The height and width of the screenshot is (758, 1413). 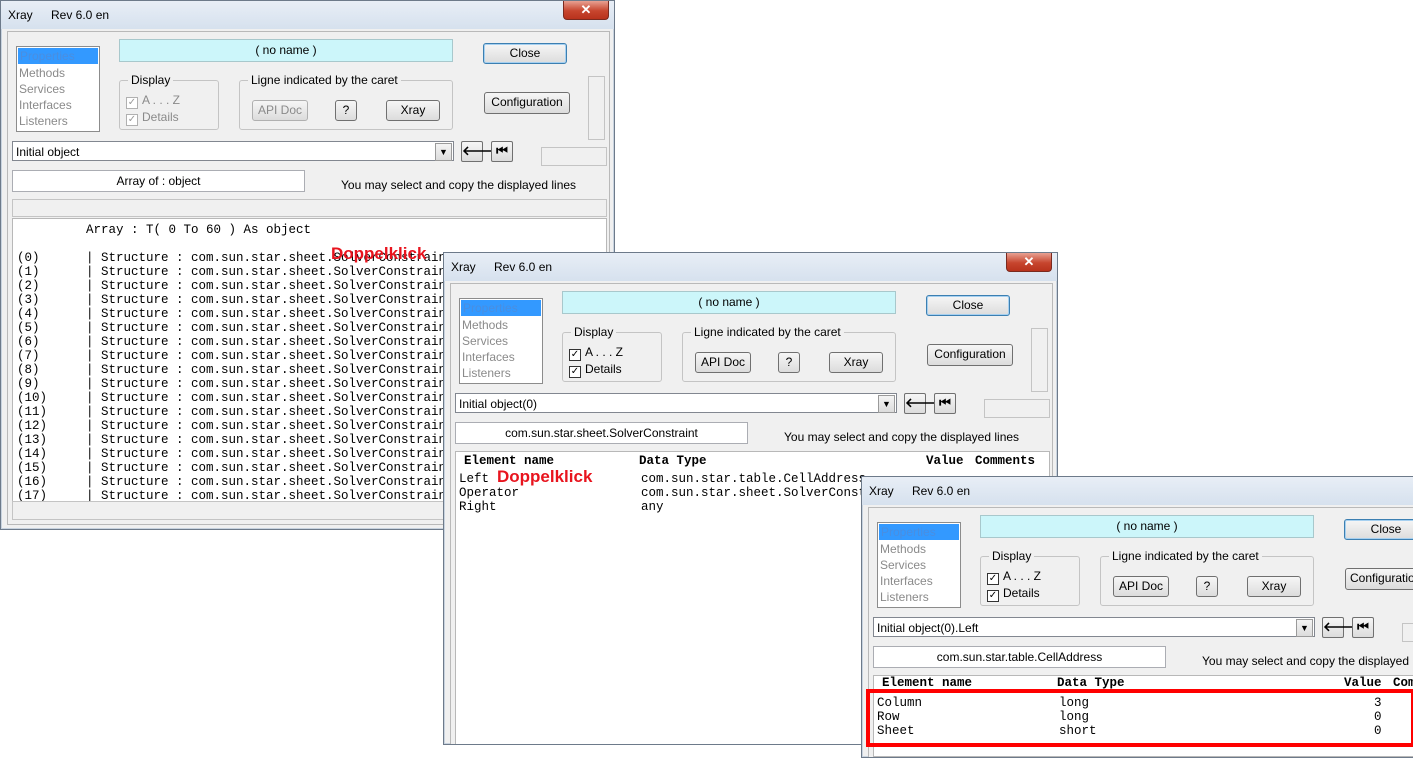 I want to click on object-path-combo: Initial object ▼, so click(x=233, y=151).